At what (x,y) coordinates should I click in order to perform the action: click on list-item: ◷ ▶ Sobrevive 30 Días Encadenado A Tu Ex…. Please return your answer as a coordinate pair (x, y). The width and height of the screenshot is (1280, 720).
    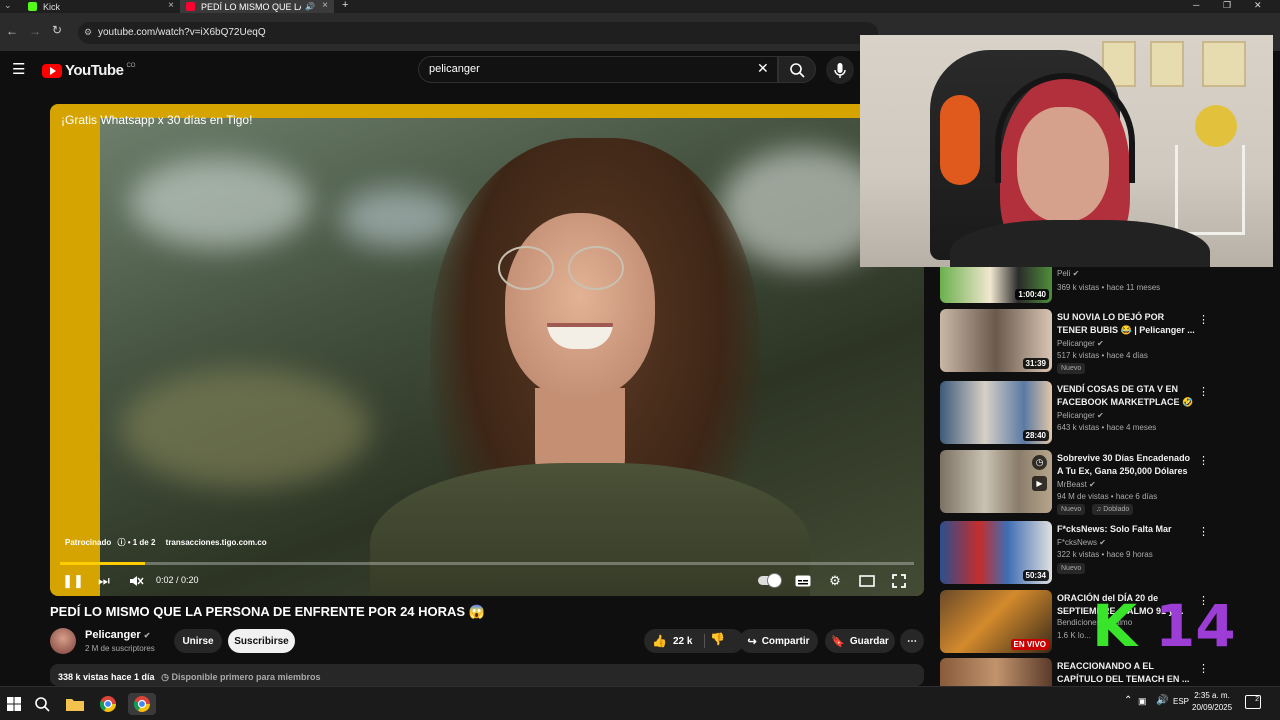
    Looking at the image, I should click on (1102, 483).